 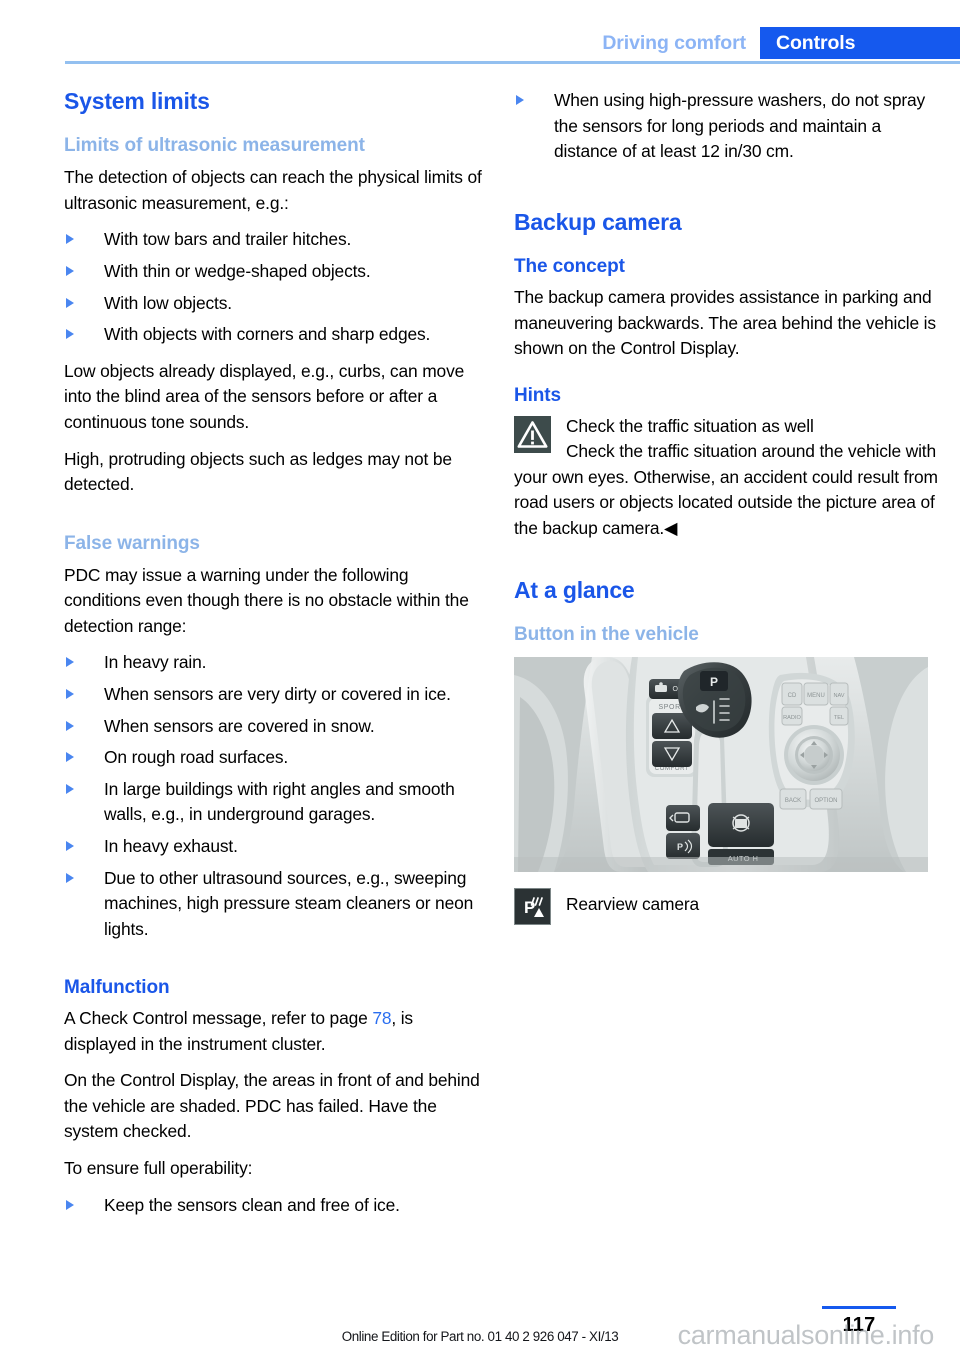 What do you see at coordinates (228, 239) in the screenshot?
I see `list-item-label: With tow bars and trailer hitches.` at bounding box center [228, 239].